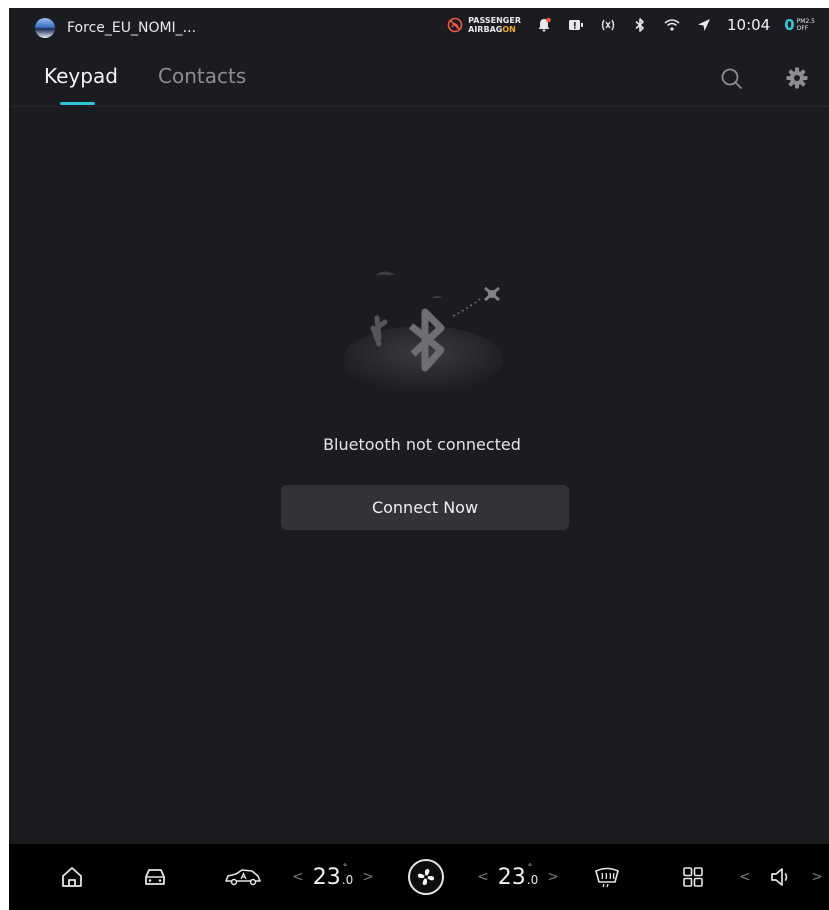 The image size is (829, 910). I want to click on passenger-temp-value: 23.0, so click(517, 876).